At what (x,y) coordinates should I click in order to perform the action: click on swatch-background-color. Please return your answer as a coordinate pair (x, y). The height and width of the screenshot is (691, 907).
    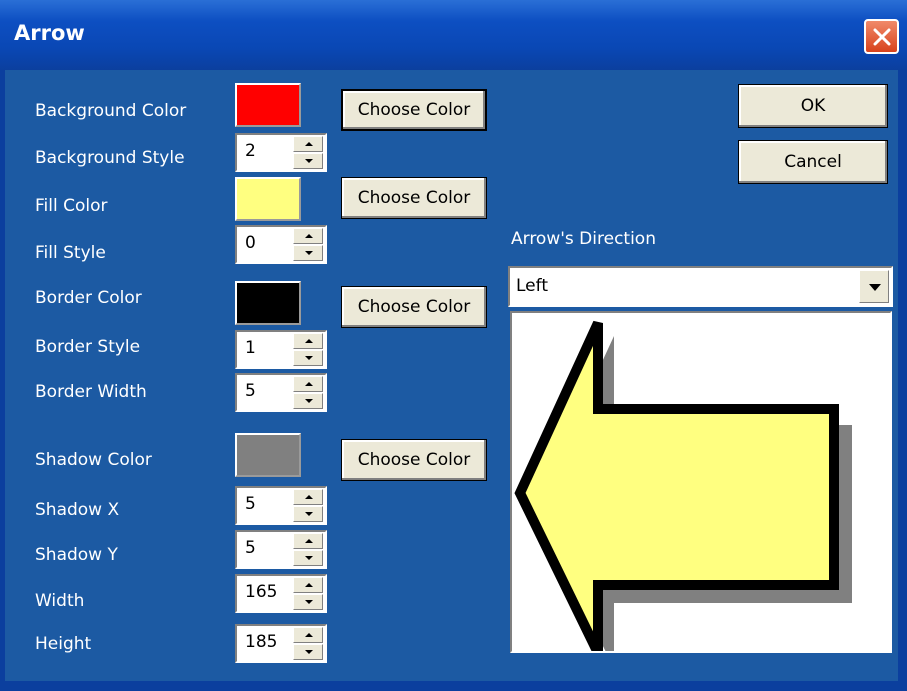
    Looking at the image, I should click on (268, 105).